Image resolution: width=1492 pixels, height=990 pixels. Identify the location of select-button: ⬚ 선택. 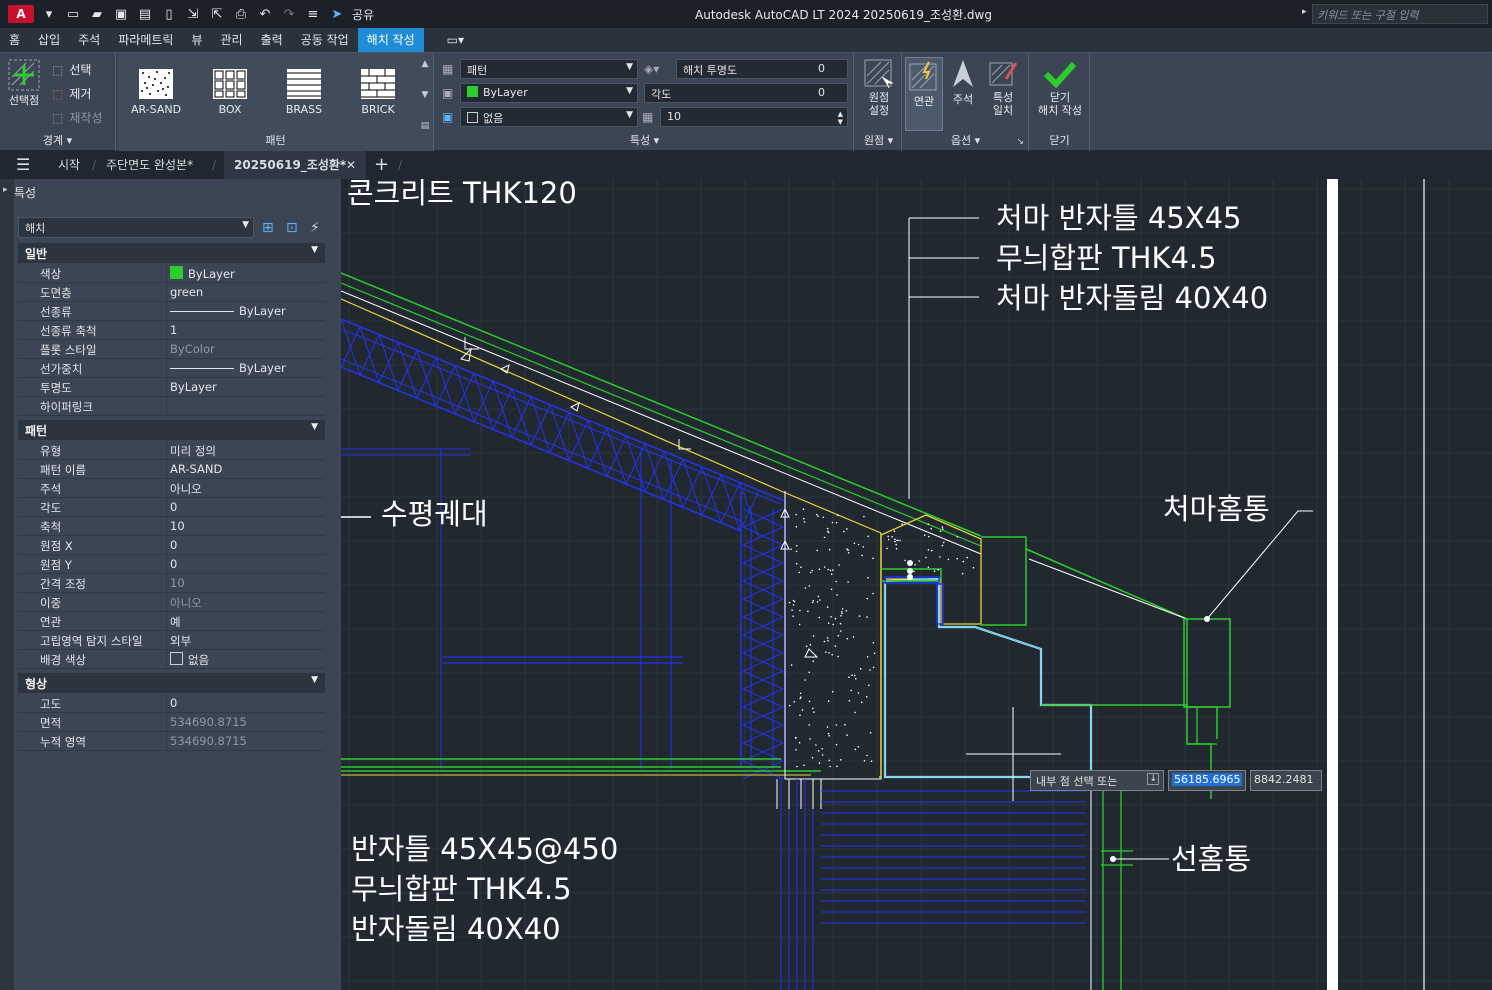
(71, 69).